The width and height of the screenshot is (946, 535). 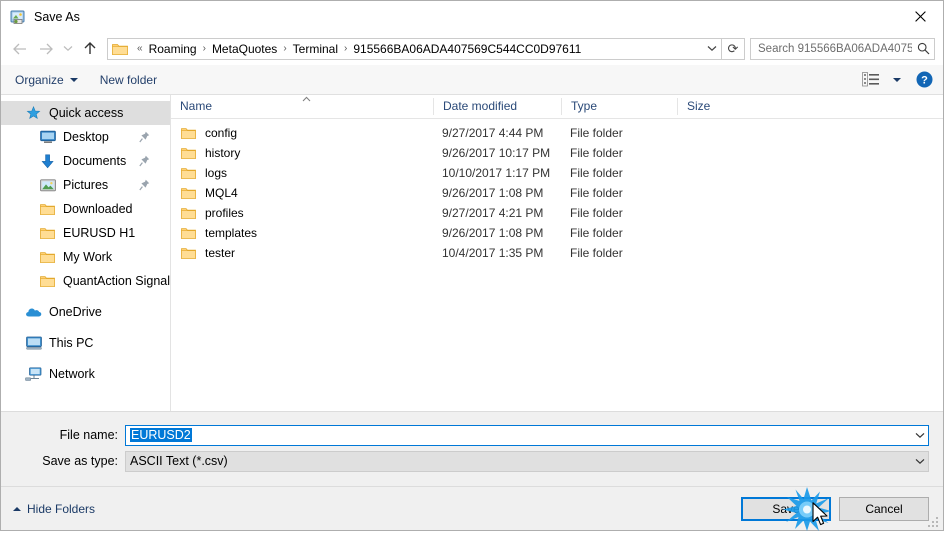 What do you see at coordinates (557, 213) in the screenshot?
I see `table-row: profiles 9/27/2017 4:21 PM File folder` at bounding box center [557, 213].